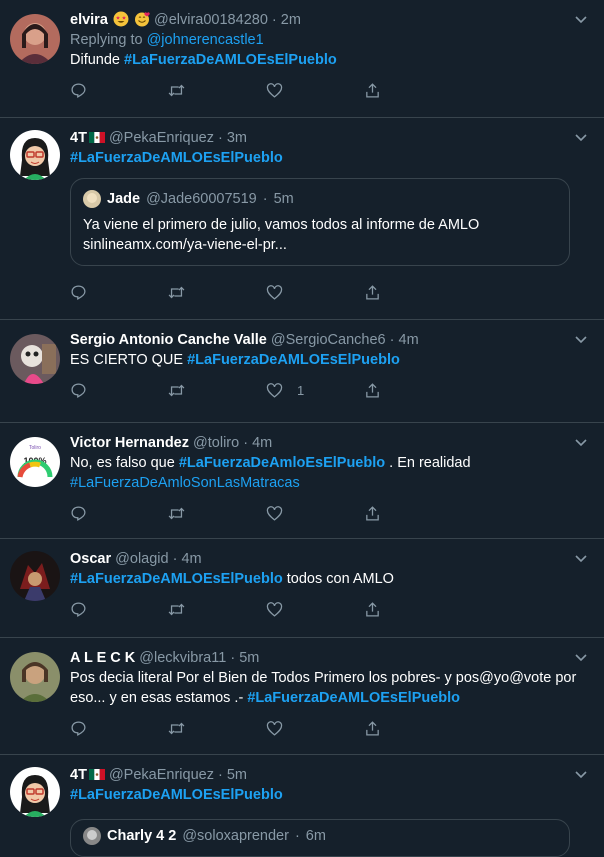 The height and width of the screenshot is (857, 604). What do you see at coordinates (120, 19) in the screenshot?
I see `star-struck-emoji-icon` at bounding box center [120, 19].